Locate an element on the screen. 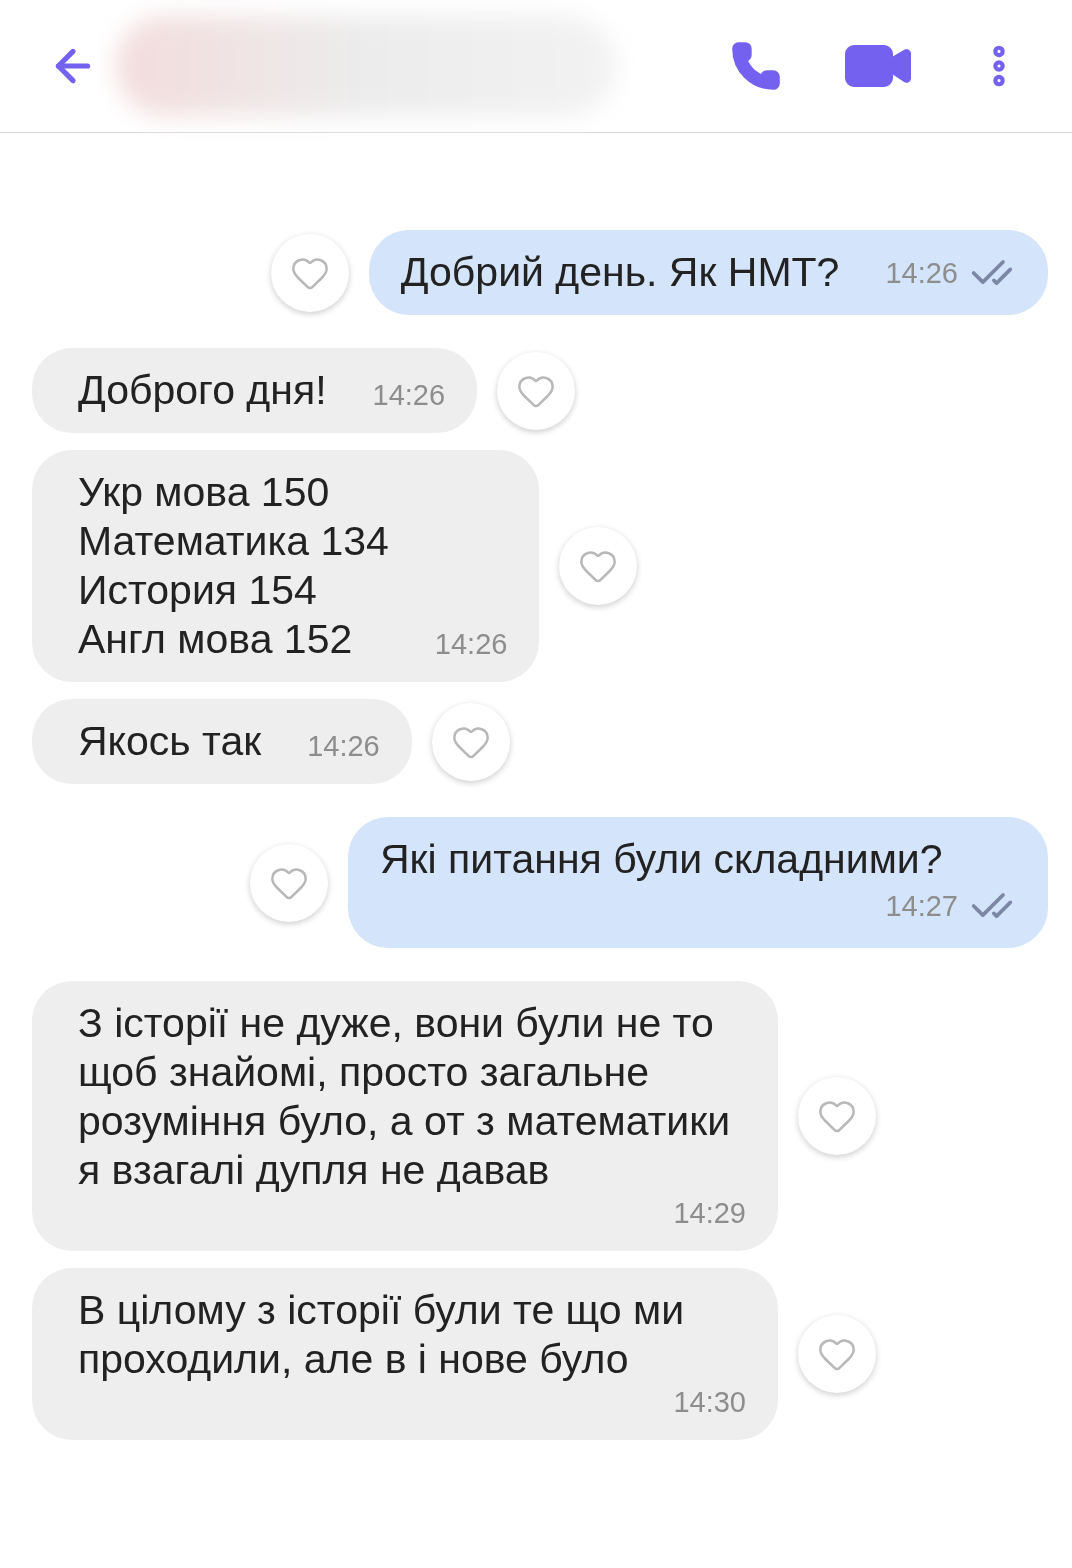 Image resolution: width=1072 pixels, height=1568 pixels. message-text: Укр мова 150 Математика 134 История 154 Англ мова 152 is located at coordinates (233, 566).